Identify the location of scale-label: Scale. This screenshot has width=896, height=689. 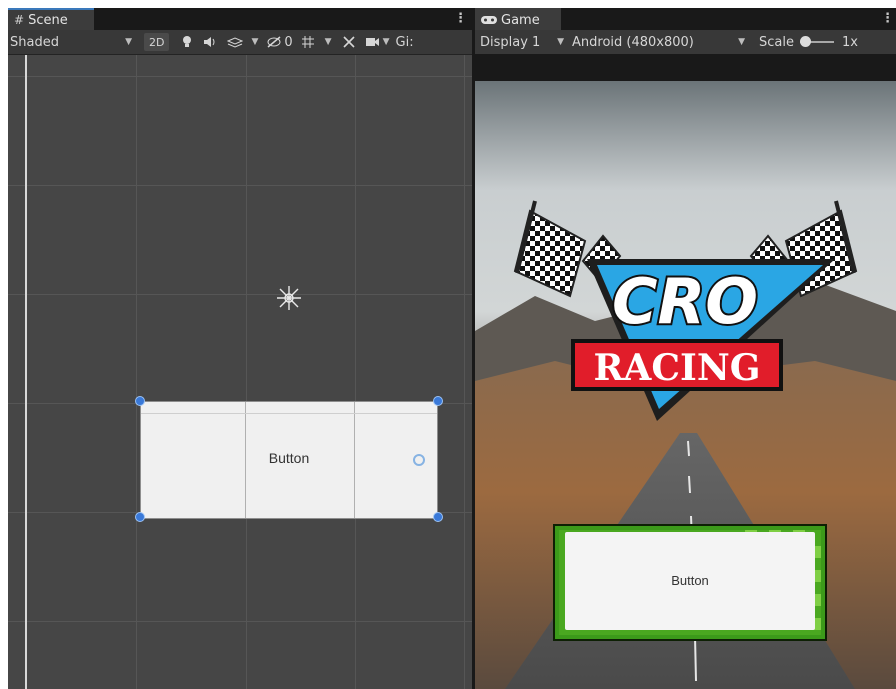
(776, 42).